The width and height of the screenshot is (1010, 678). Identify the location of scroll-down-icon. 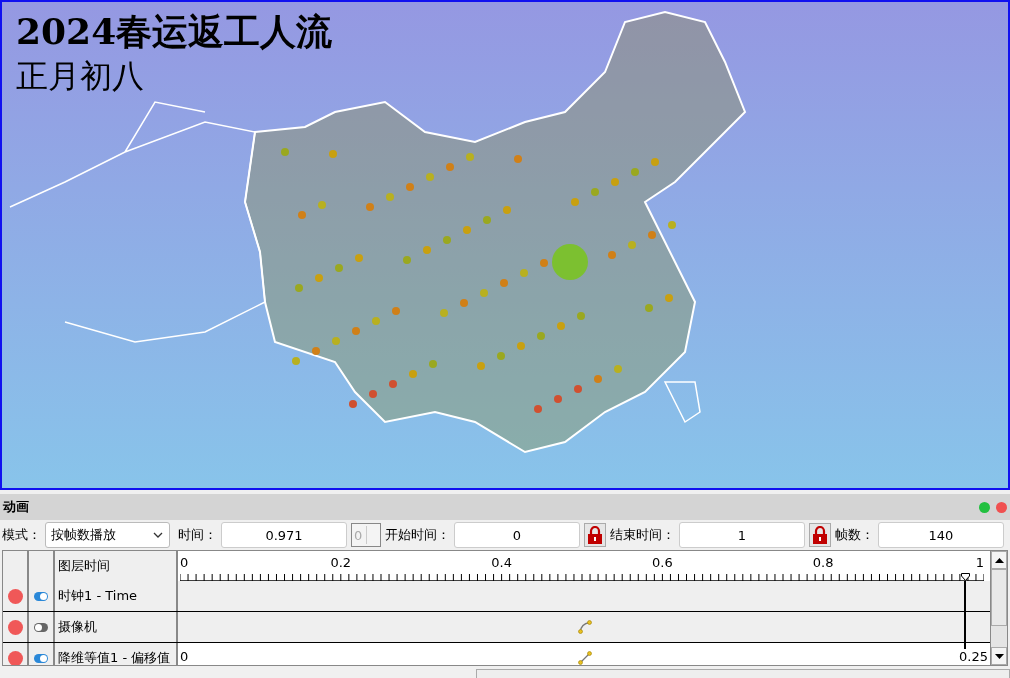
(999, 656).